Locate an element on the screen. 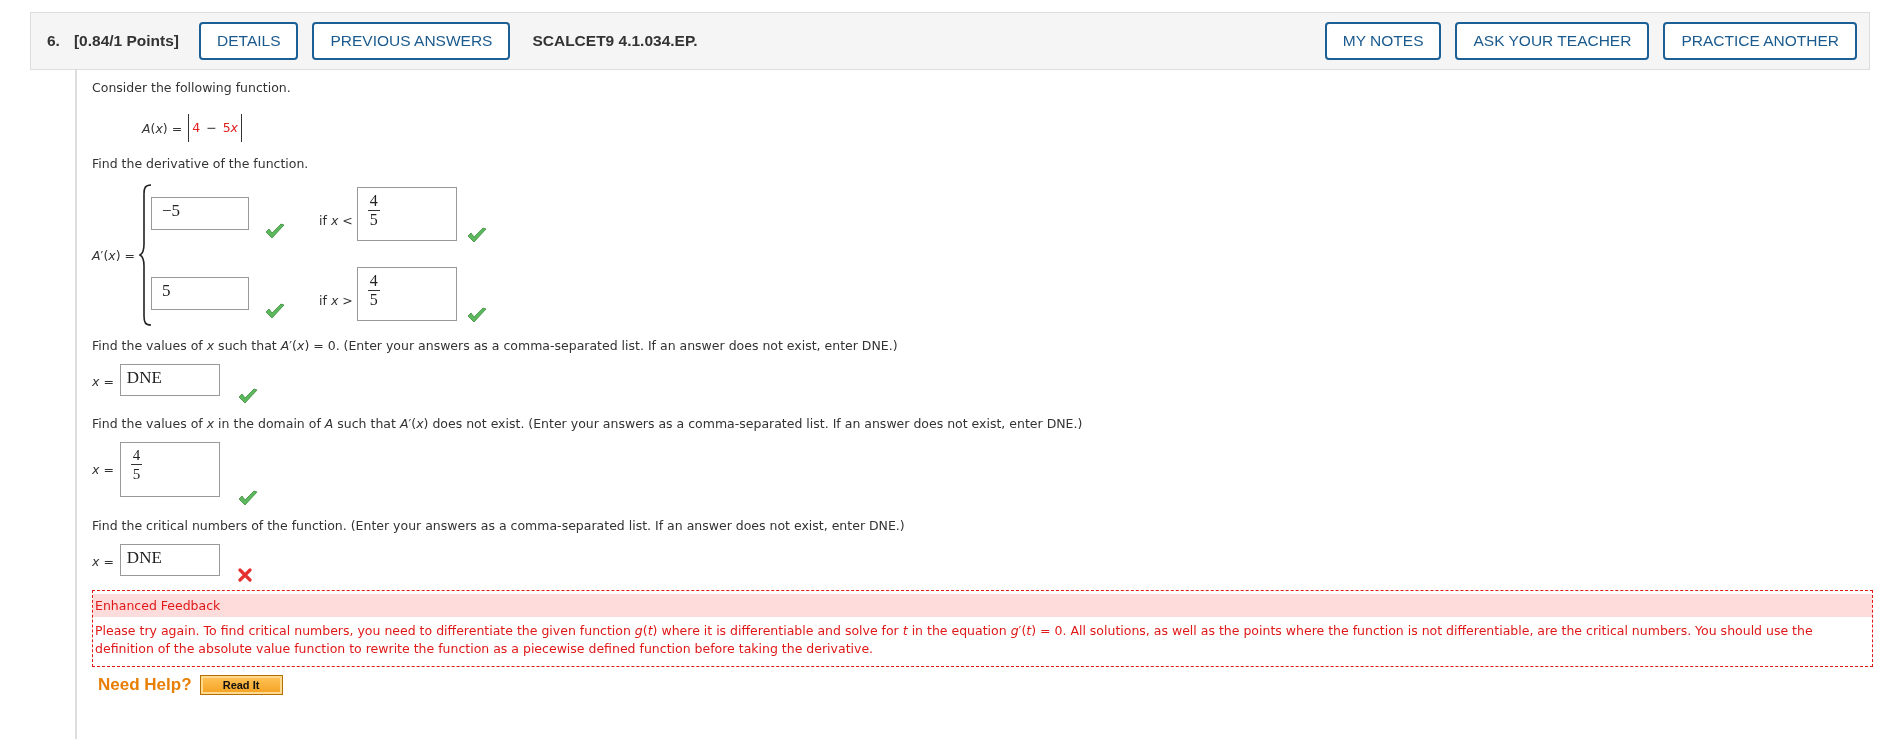  header-button: PREVIOUS ANSWERS is located at coordinates (411, 41).